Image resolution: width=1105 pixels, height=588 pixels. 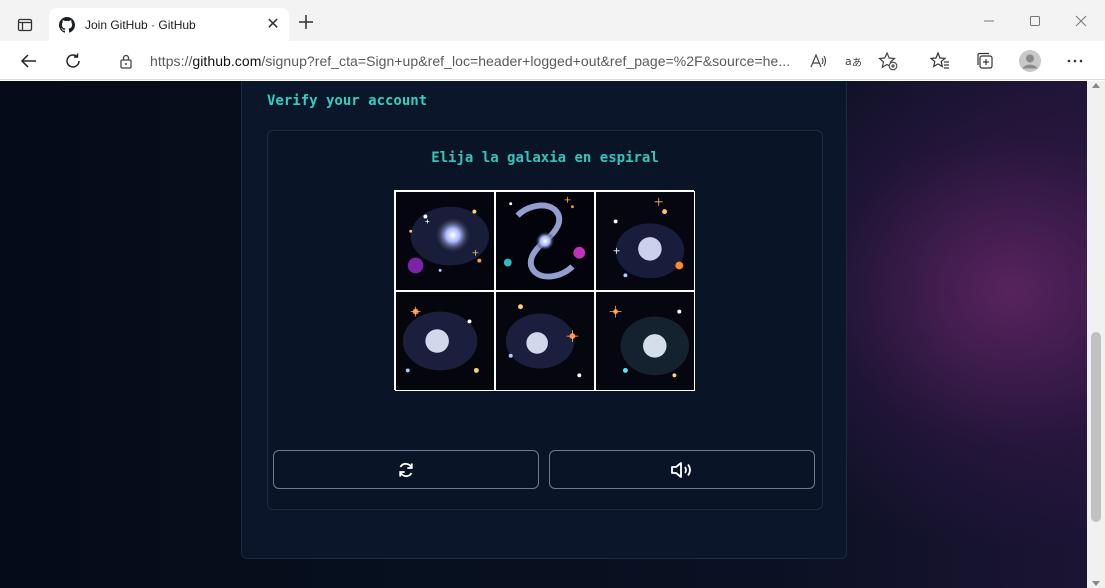 I want to click on active-tab: Join GitHub · GitHub ✕, so click(x=169, y=24).